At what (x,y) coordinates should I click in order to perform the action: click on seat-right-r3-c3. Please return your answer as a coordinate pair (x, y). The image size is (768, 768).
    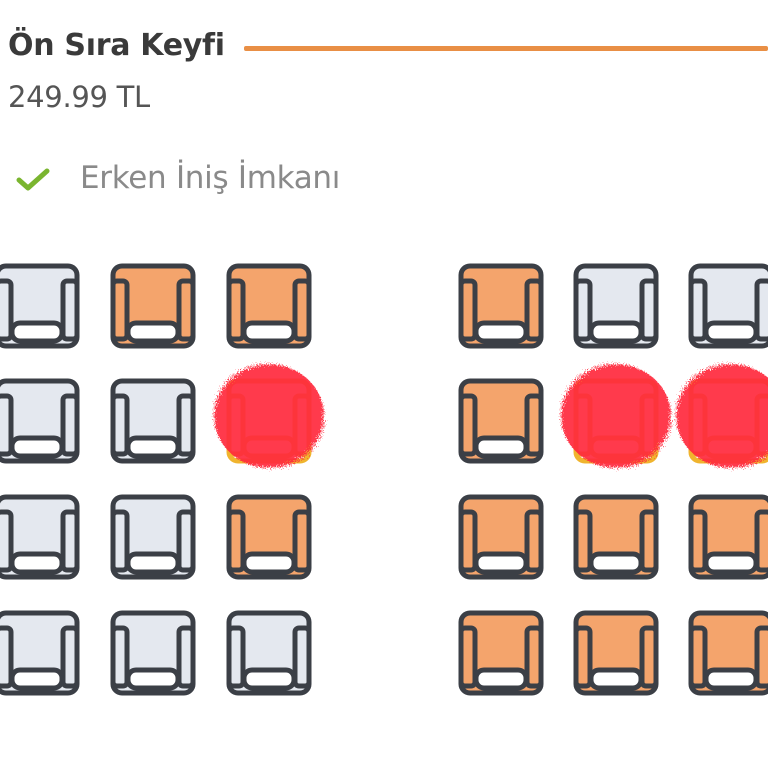
    Looking at the image, I should click on (728, 537).